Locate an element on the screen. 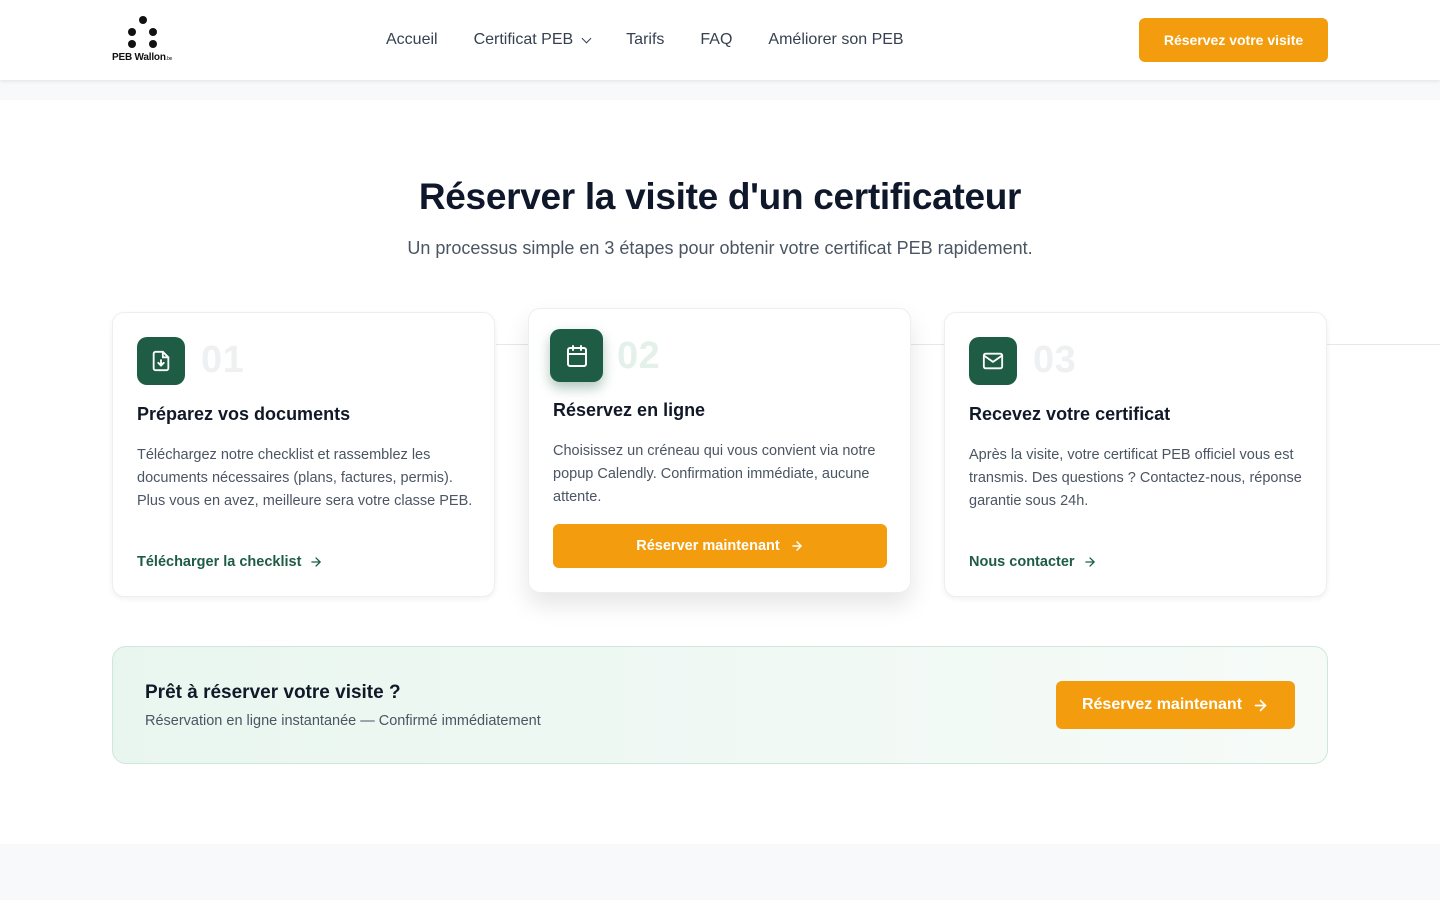 The image size is (1440, 900). step-number: 01 is located at coordinates (223, 360).